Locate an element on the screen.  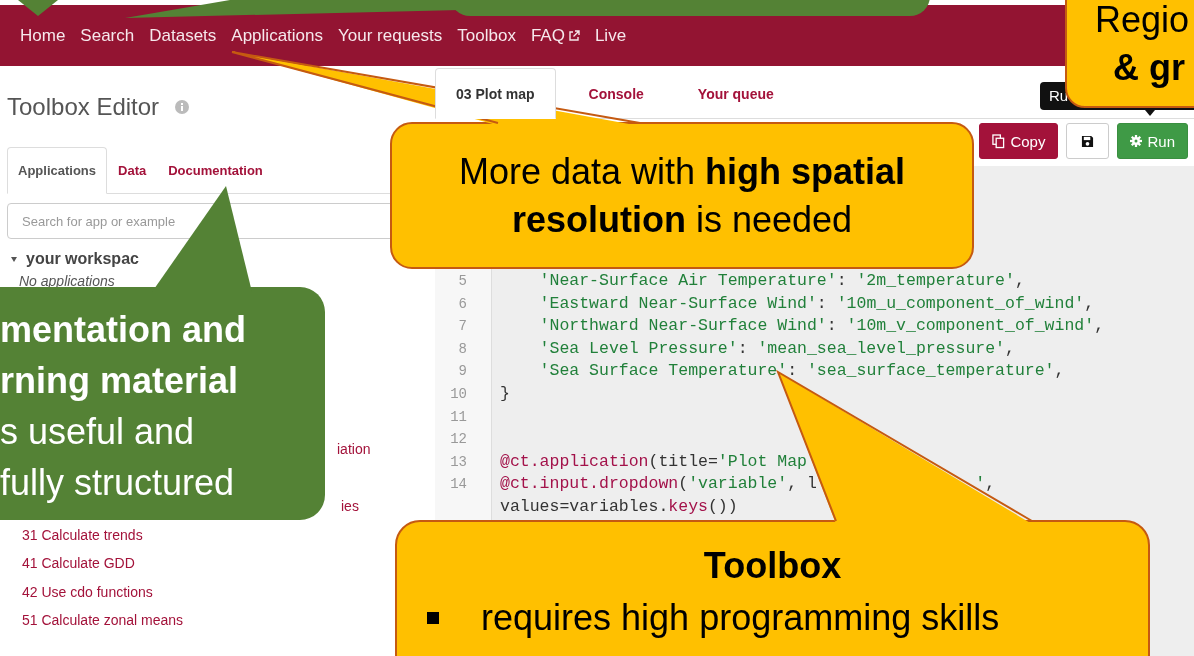
example-link: 42 Use cdo functions is located at coordinates (87, 591).